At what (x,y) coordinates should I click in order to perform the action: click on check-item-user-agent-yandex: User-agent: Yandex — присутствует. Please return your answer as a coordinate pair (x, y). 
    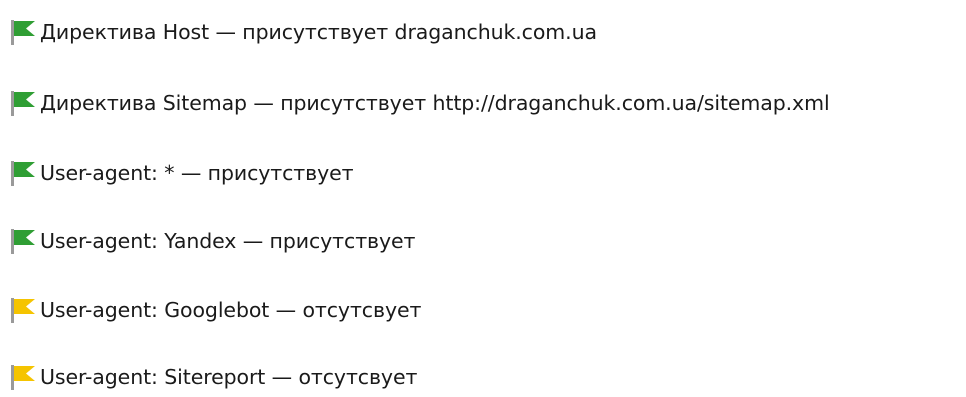
    Looking at the image, I should click on (208, 241).